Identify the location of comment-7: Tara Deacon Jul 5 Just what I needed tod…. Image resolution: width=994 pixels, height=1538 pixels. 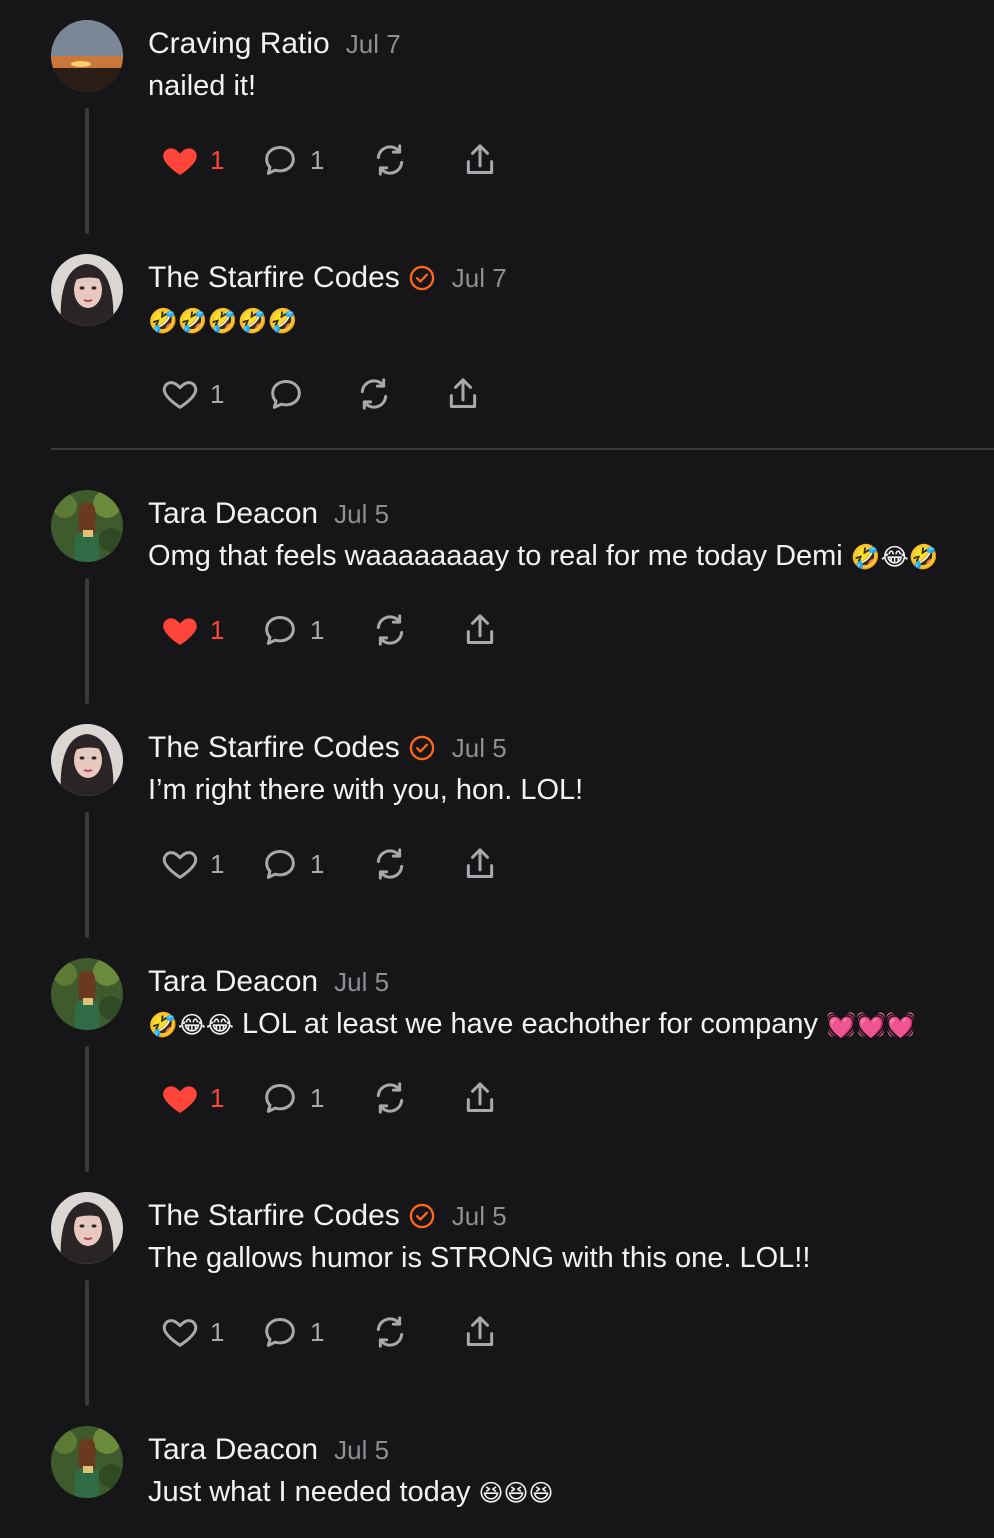
(497, 1482).